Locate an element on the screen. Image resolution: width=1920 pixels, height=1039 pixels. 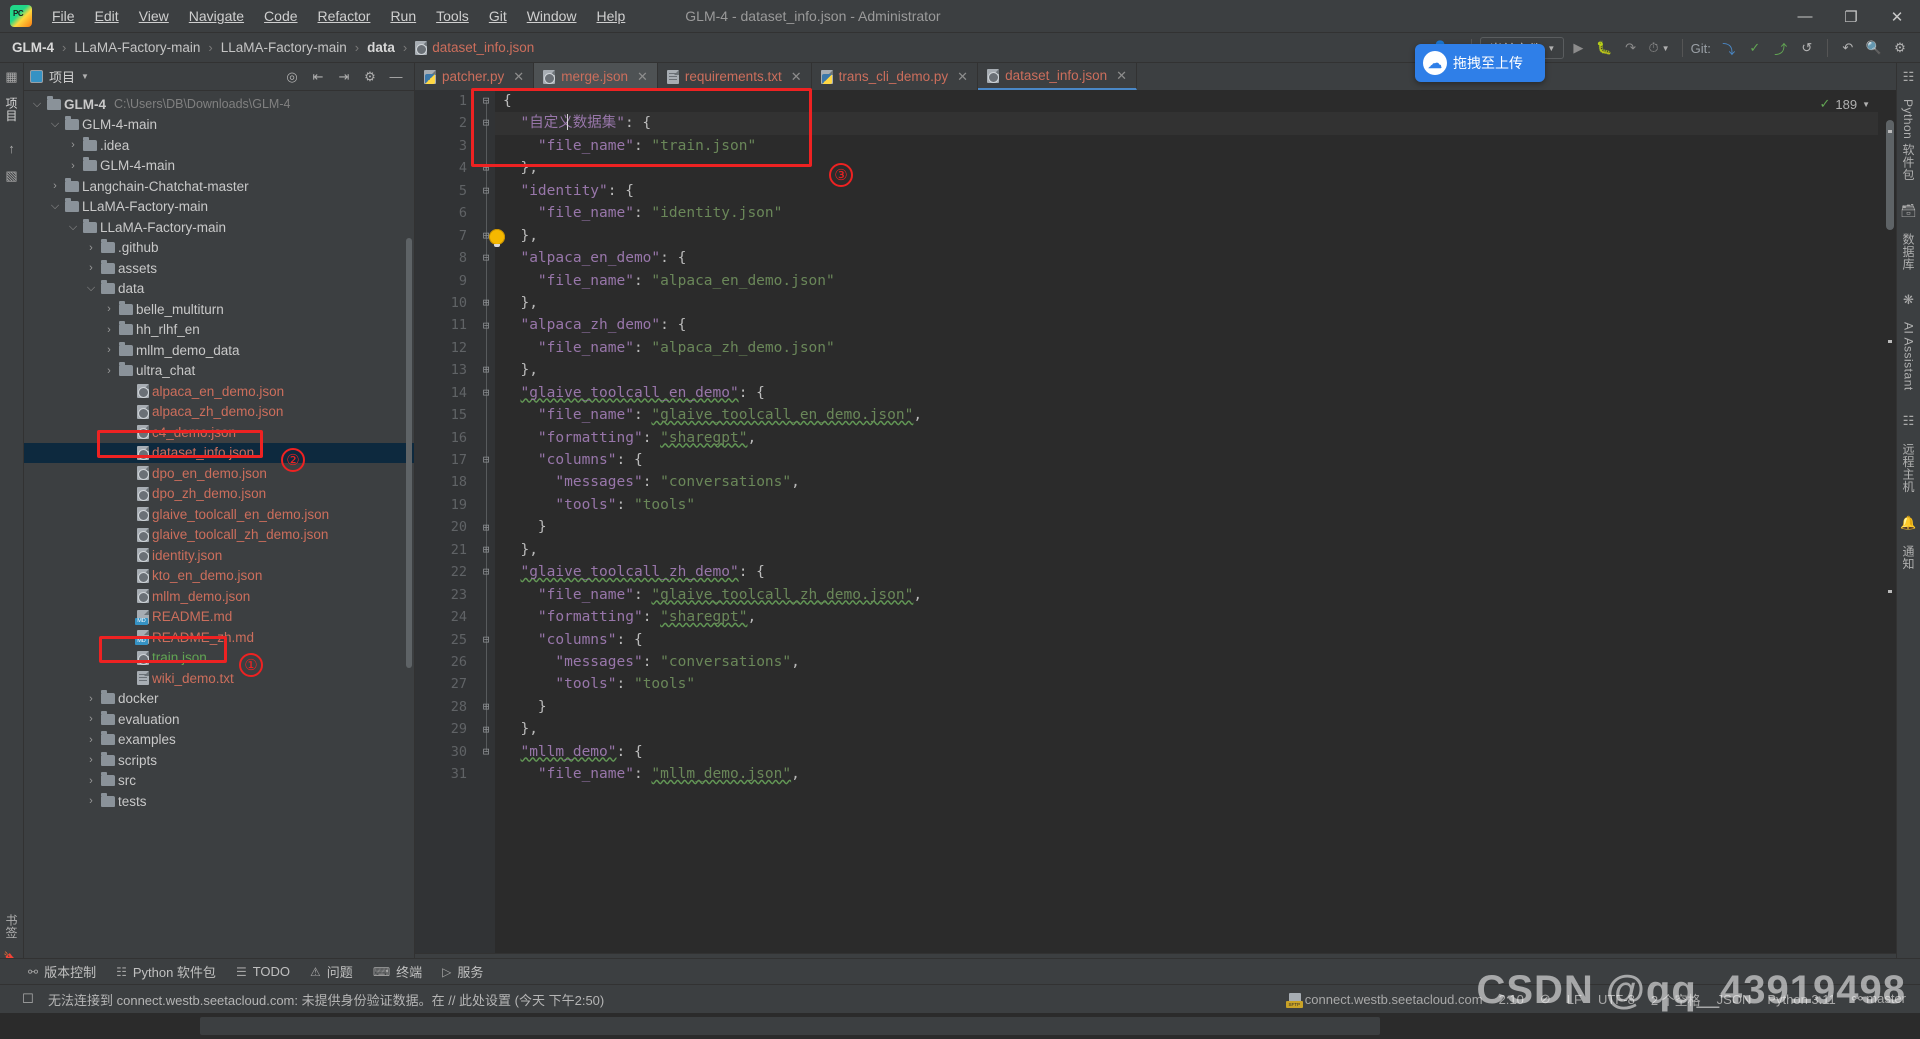
hide-panel-icon: — is located at coordinates (396, 77).